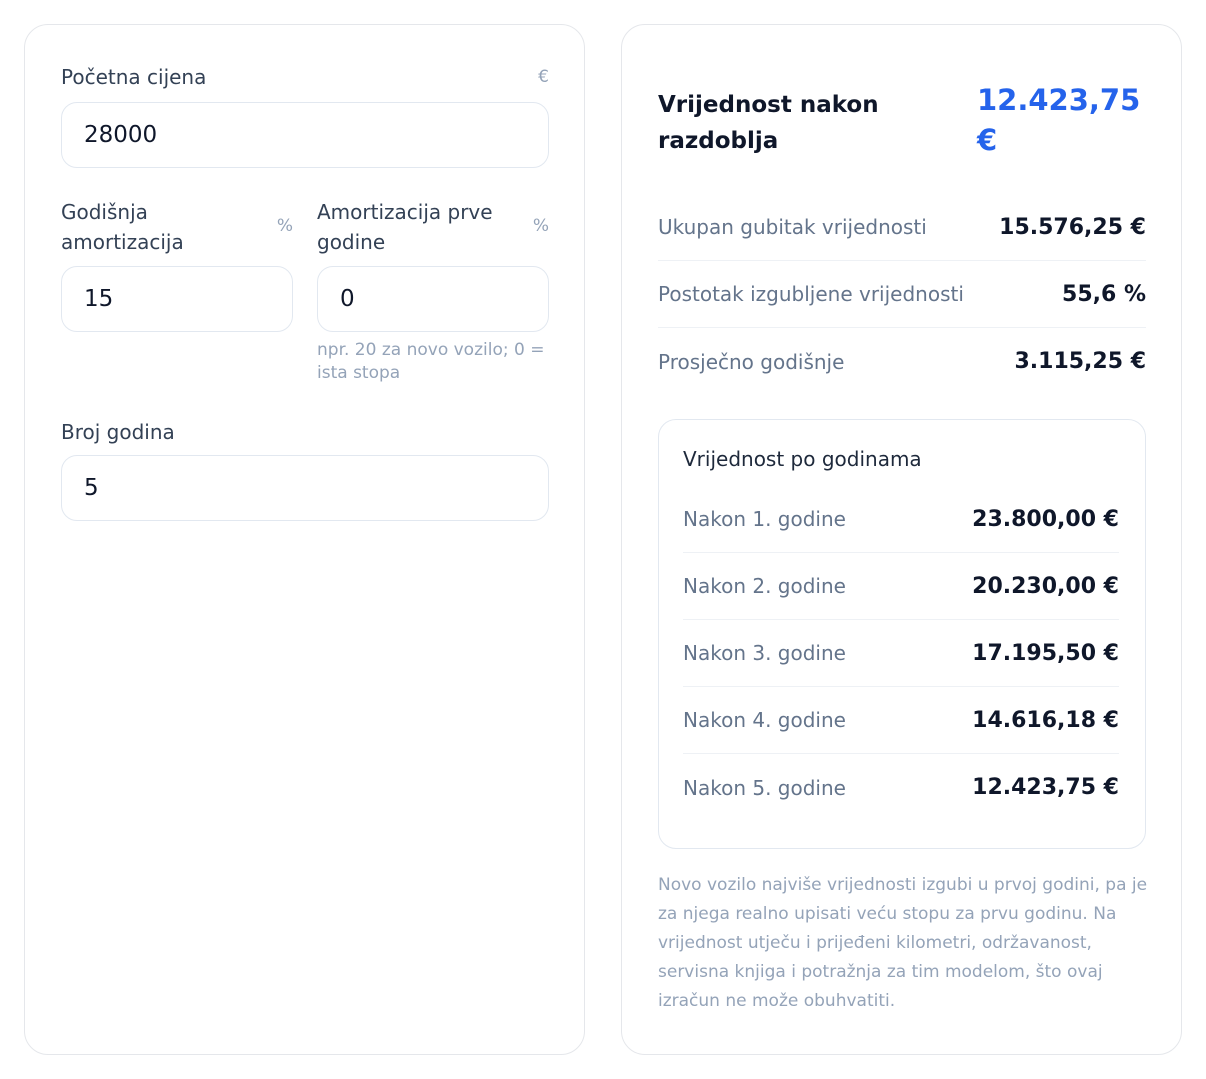  I want to click on stat-label: Ukupan gubitak vrijednosti, so click(792, 227).